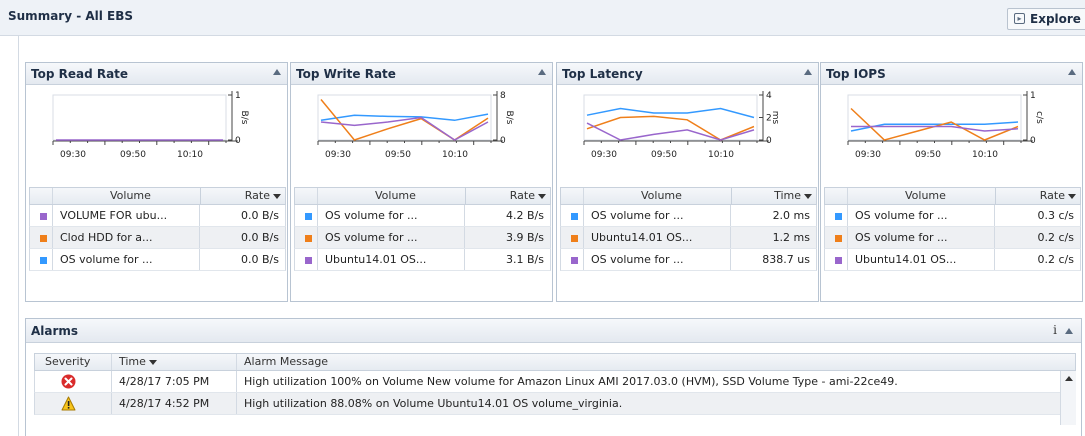 The height and width of the screenshot is (436, 1085). I want to click on info-icon: i, so click(1055, 330).